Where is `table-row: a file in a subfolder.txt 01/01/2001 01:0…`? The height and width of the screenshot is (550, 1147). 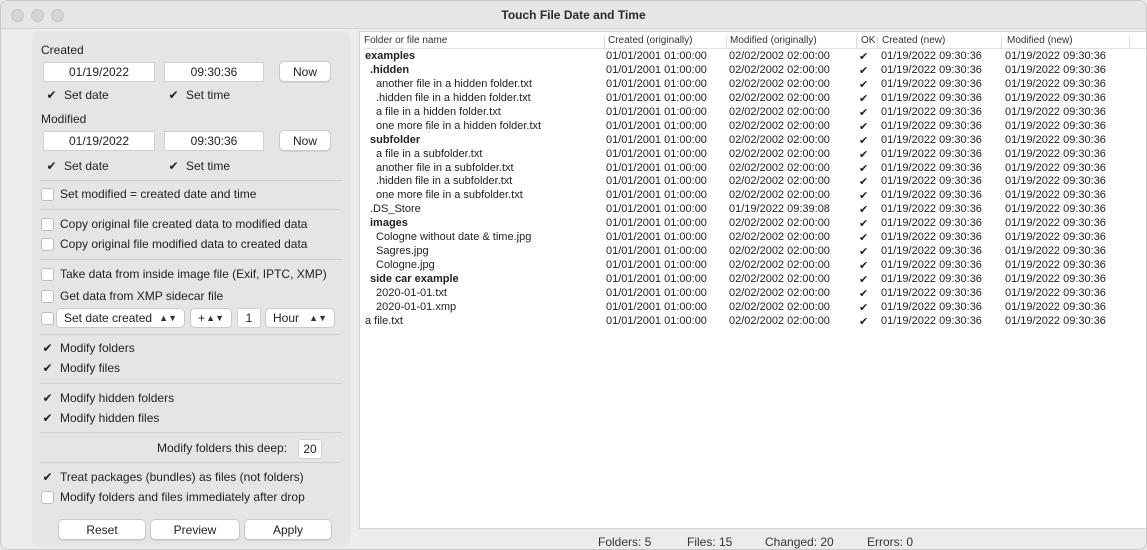
table-row: a file in a subfolder.txt 01/01/2001 01:0… is located at coordinates (753, 154).